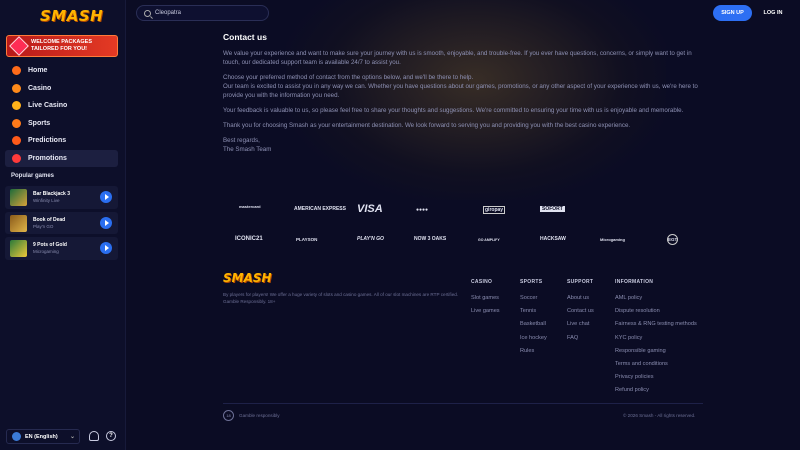 The width and height of the screenshot is (800, 450). Describe the element at coordinates (430, 239) in the screenshot. I see `3oaks-logo: NOW 3 OAKS` at that location.